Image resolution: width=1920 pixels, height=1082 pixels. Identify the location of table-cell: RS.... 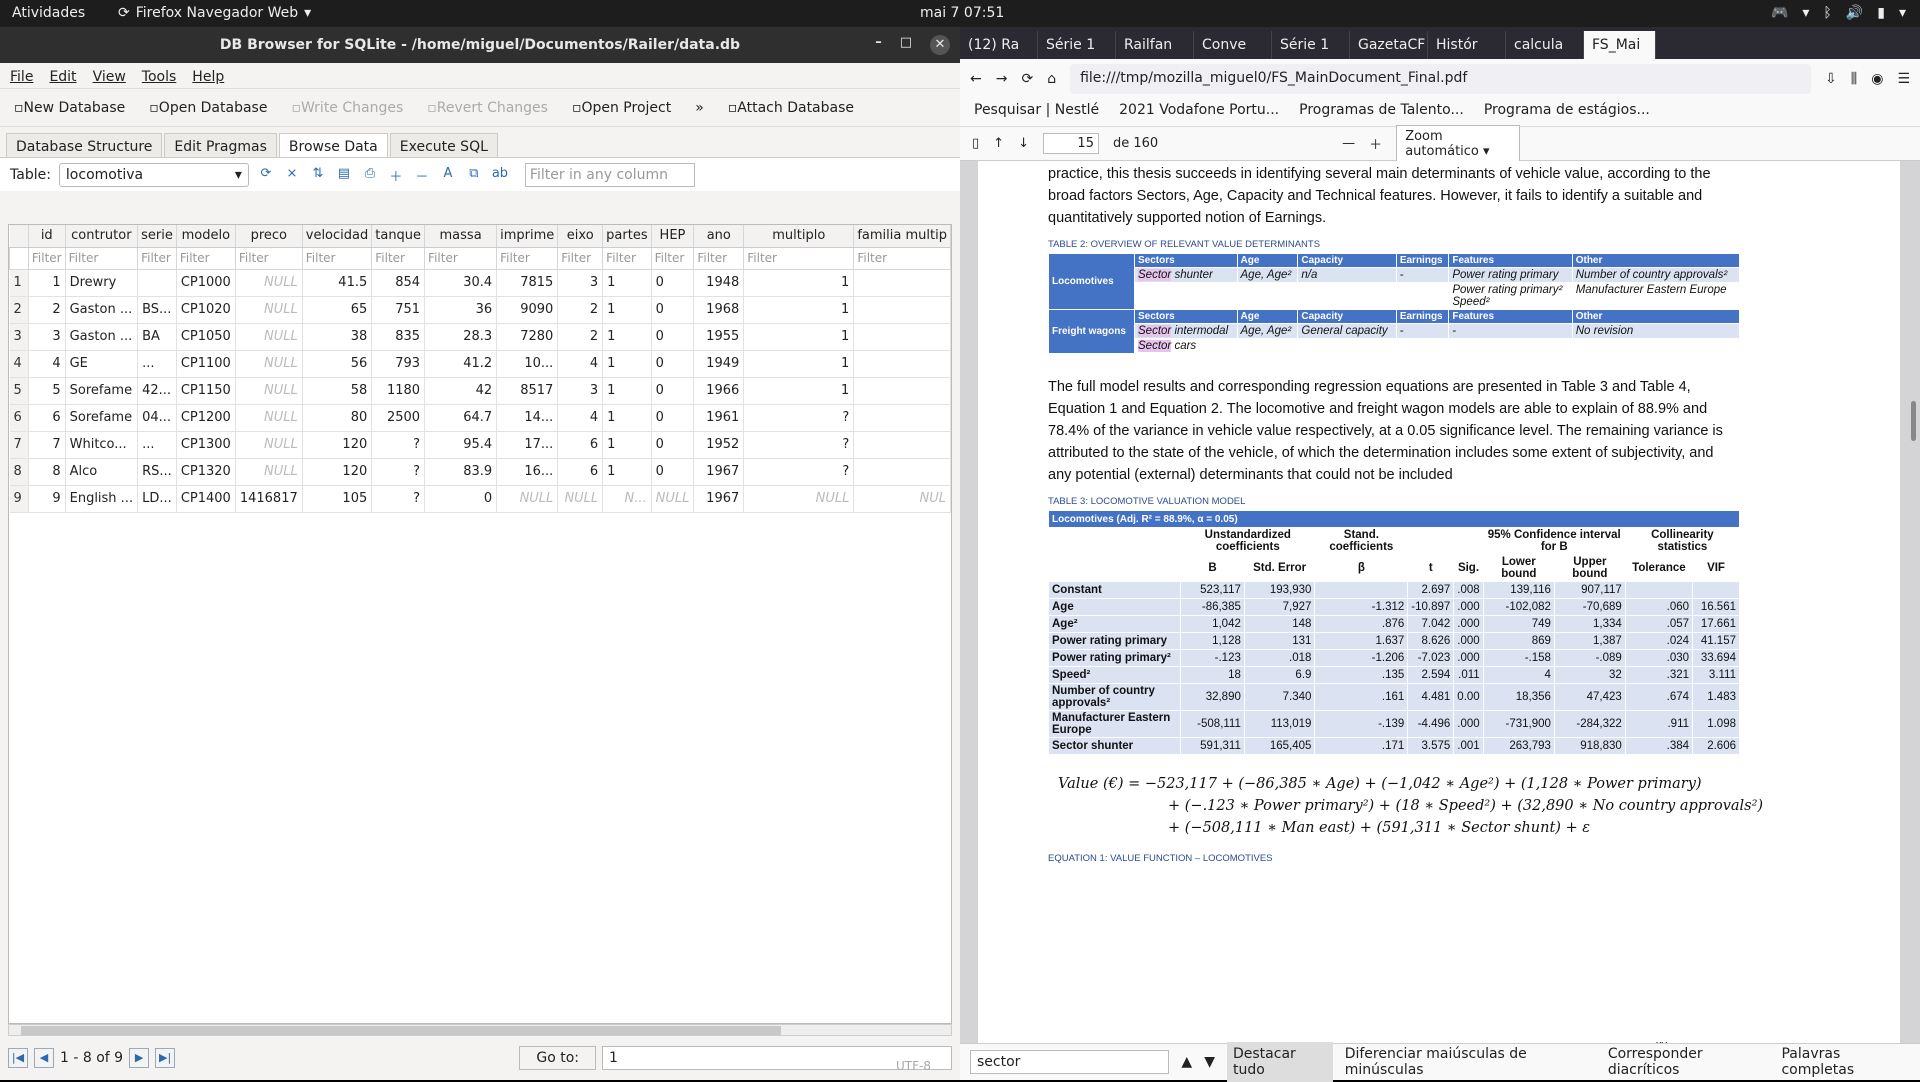
(157, 472).